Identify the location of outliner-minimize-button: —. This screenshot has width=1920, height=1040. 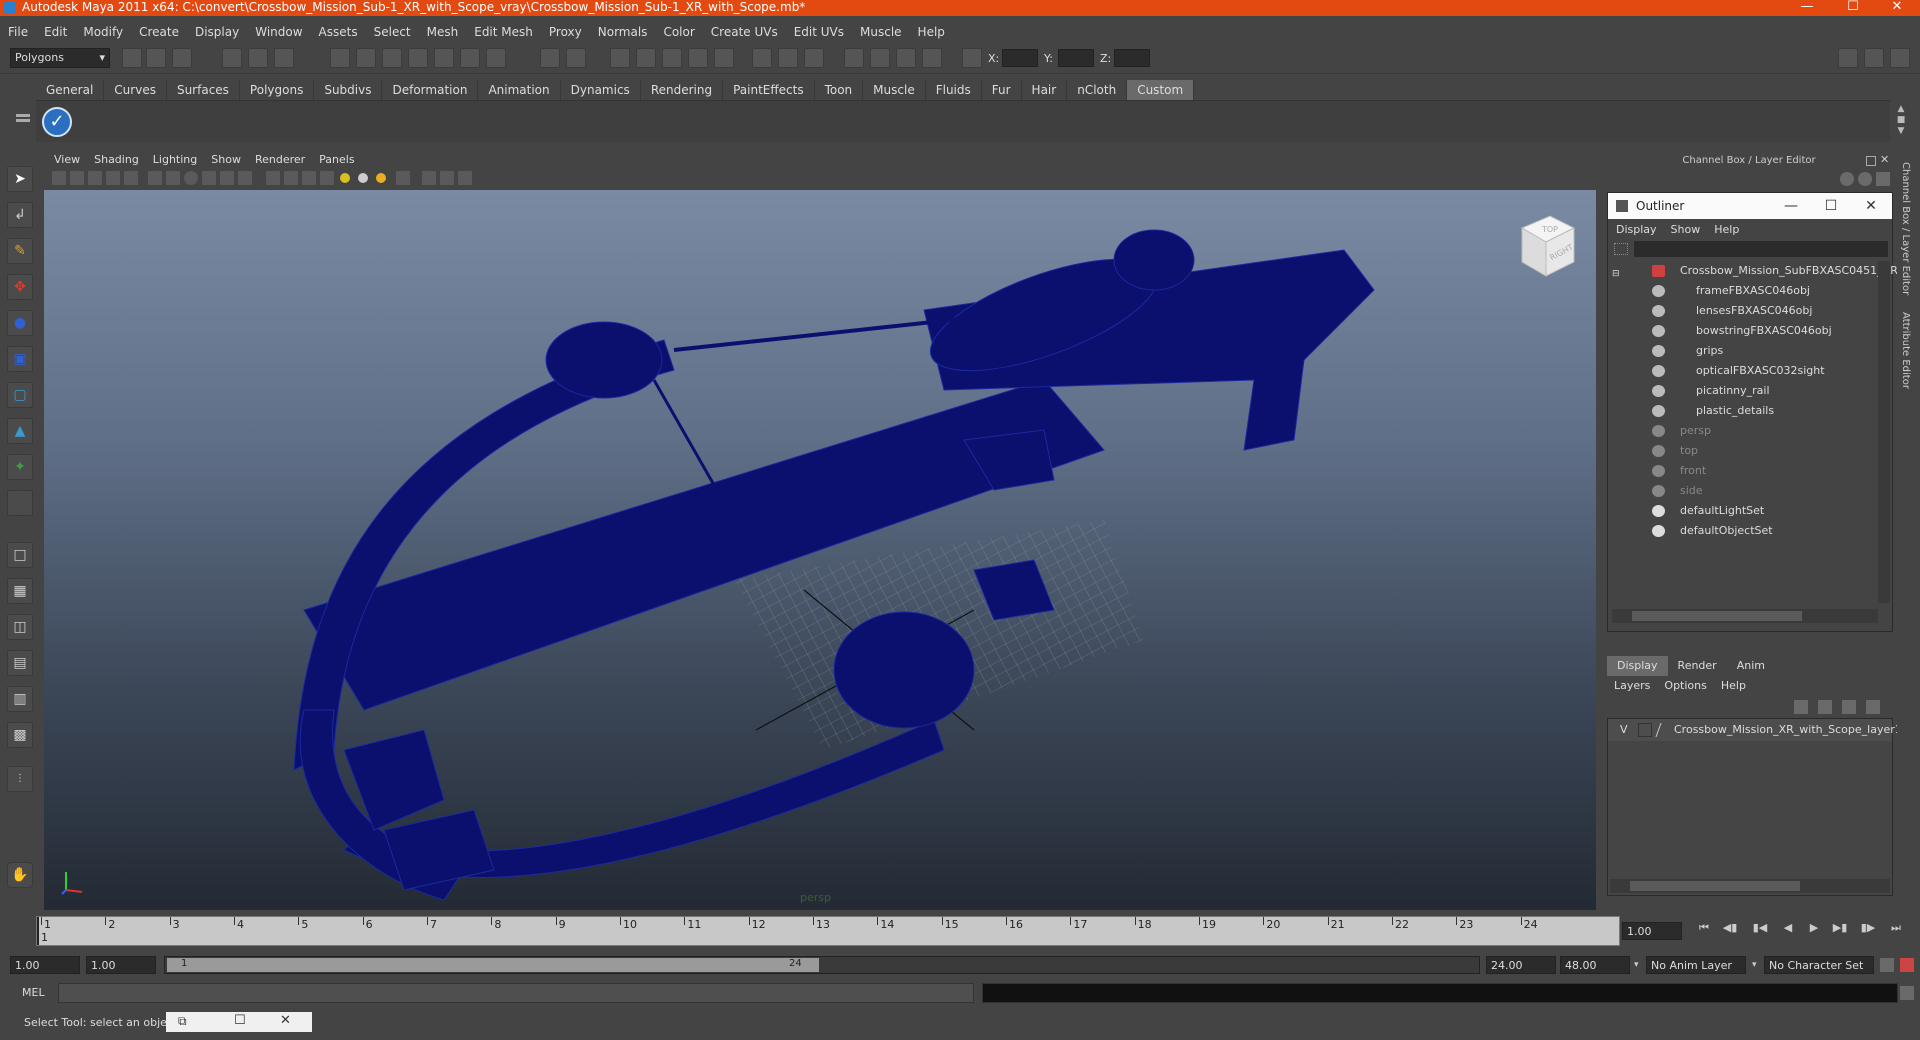
(1791, 206).